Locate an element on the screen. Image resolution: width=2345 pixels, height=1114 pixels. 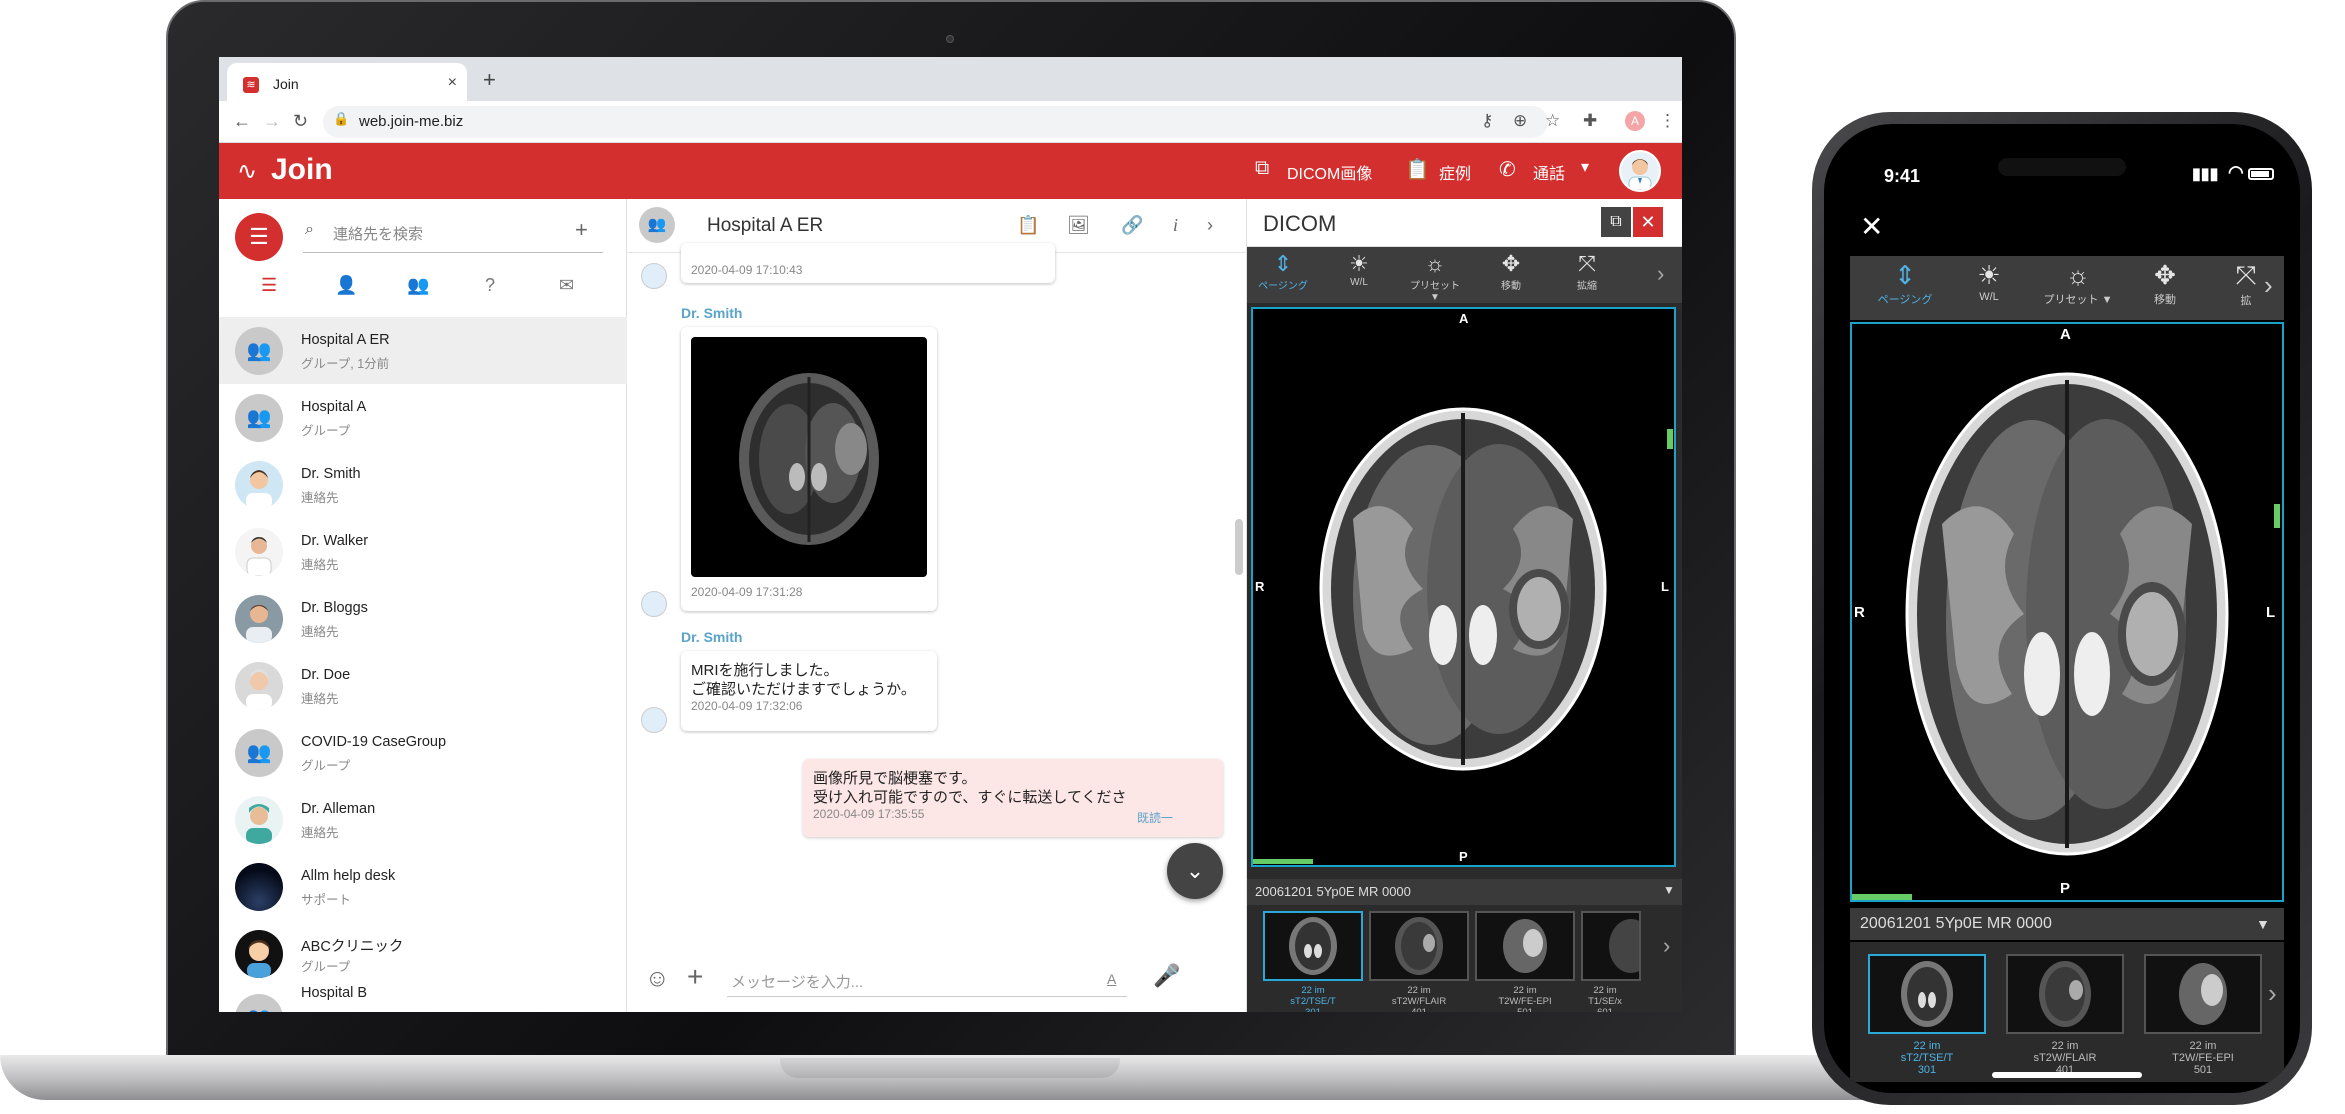
image-gallery-icon: 🖼 is located at coordinates (1078, 225).